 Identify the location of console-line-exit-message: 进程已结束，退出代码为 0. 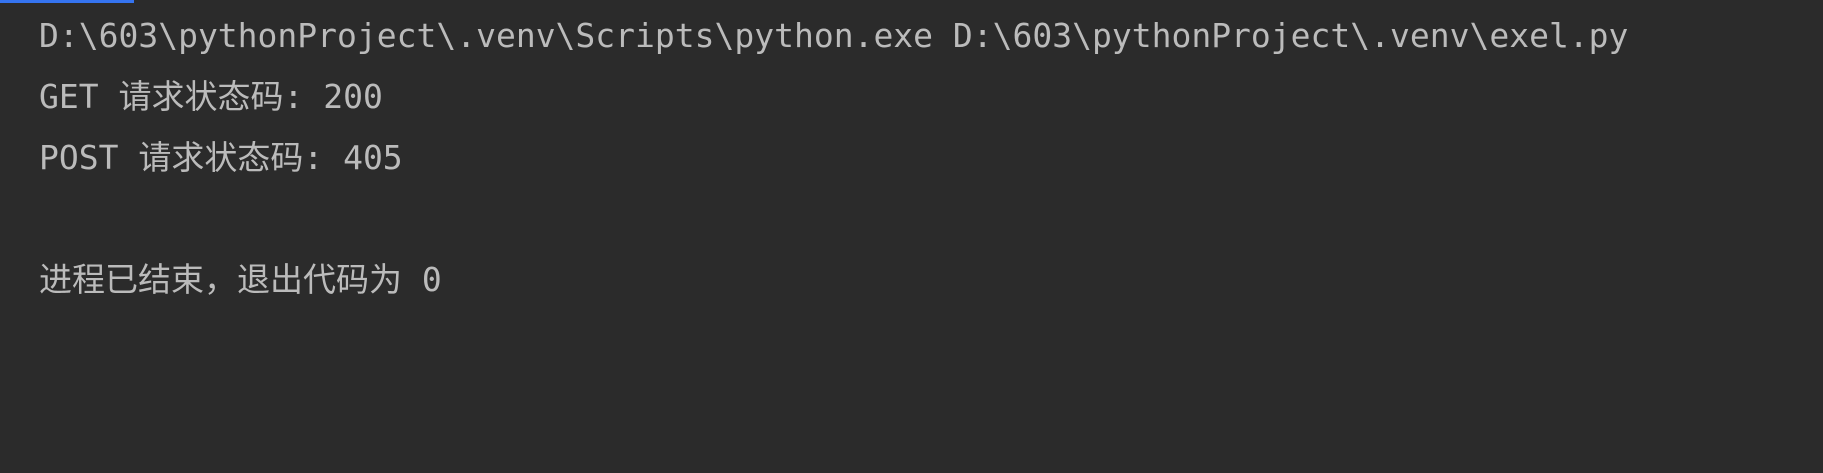
(240, 279).